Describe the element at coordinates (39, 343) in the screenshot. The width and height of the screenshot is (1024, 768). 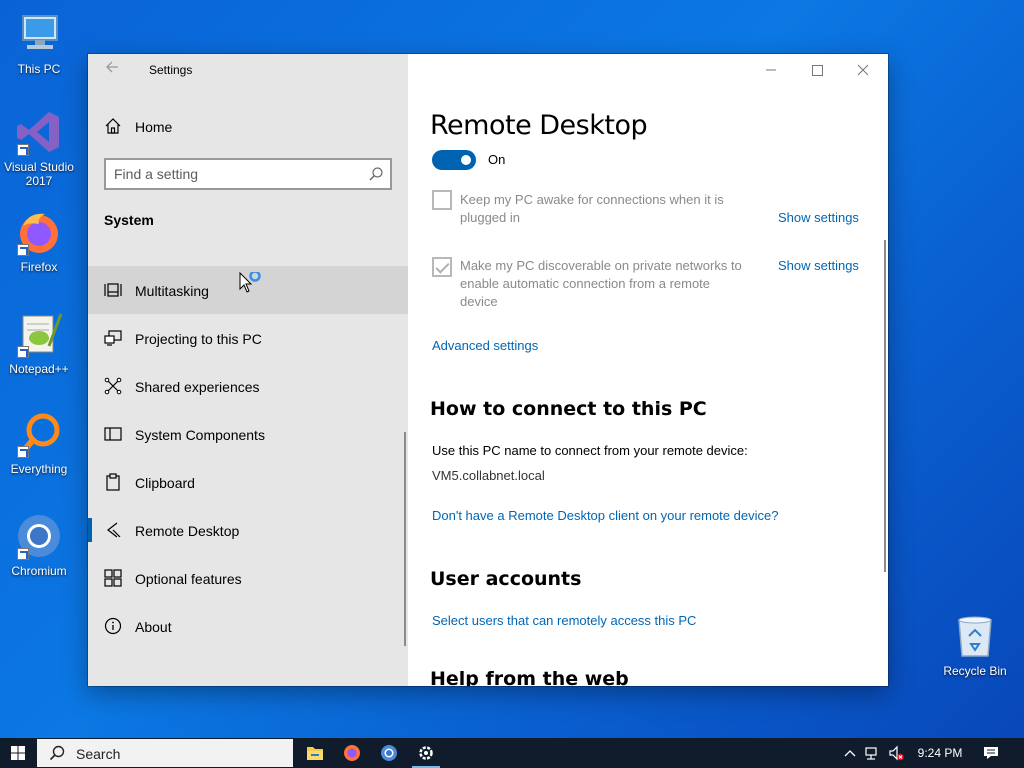
I see `desktop-icon-notepadpp: Notepad++` at that location.